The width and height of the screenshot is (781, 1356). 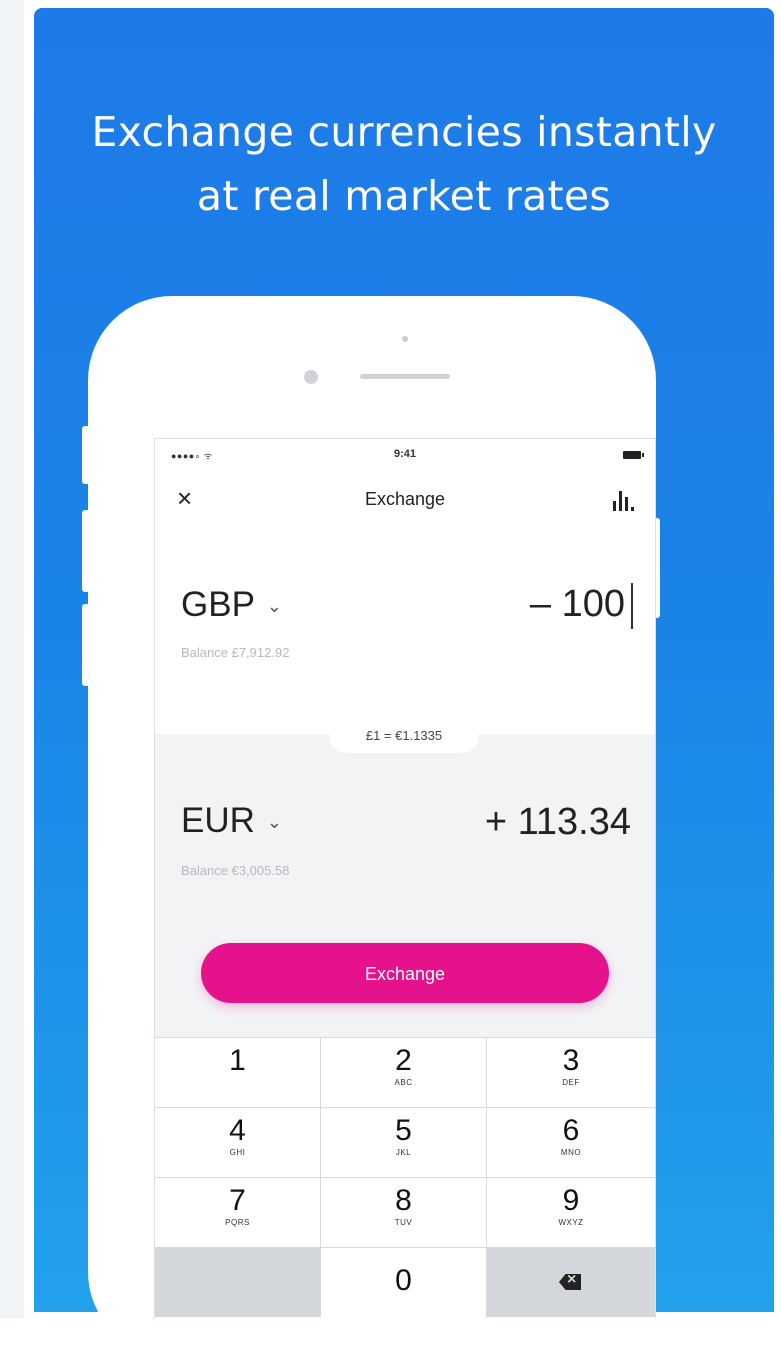 What do you see at coordinates (403, 1082) in the screenshot?
I see `key-letters: ABC` at bounding box center [403, 1082].